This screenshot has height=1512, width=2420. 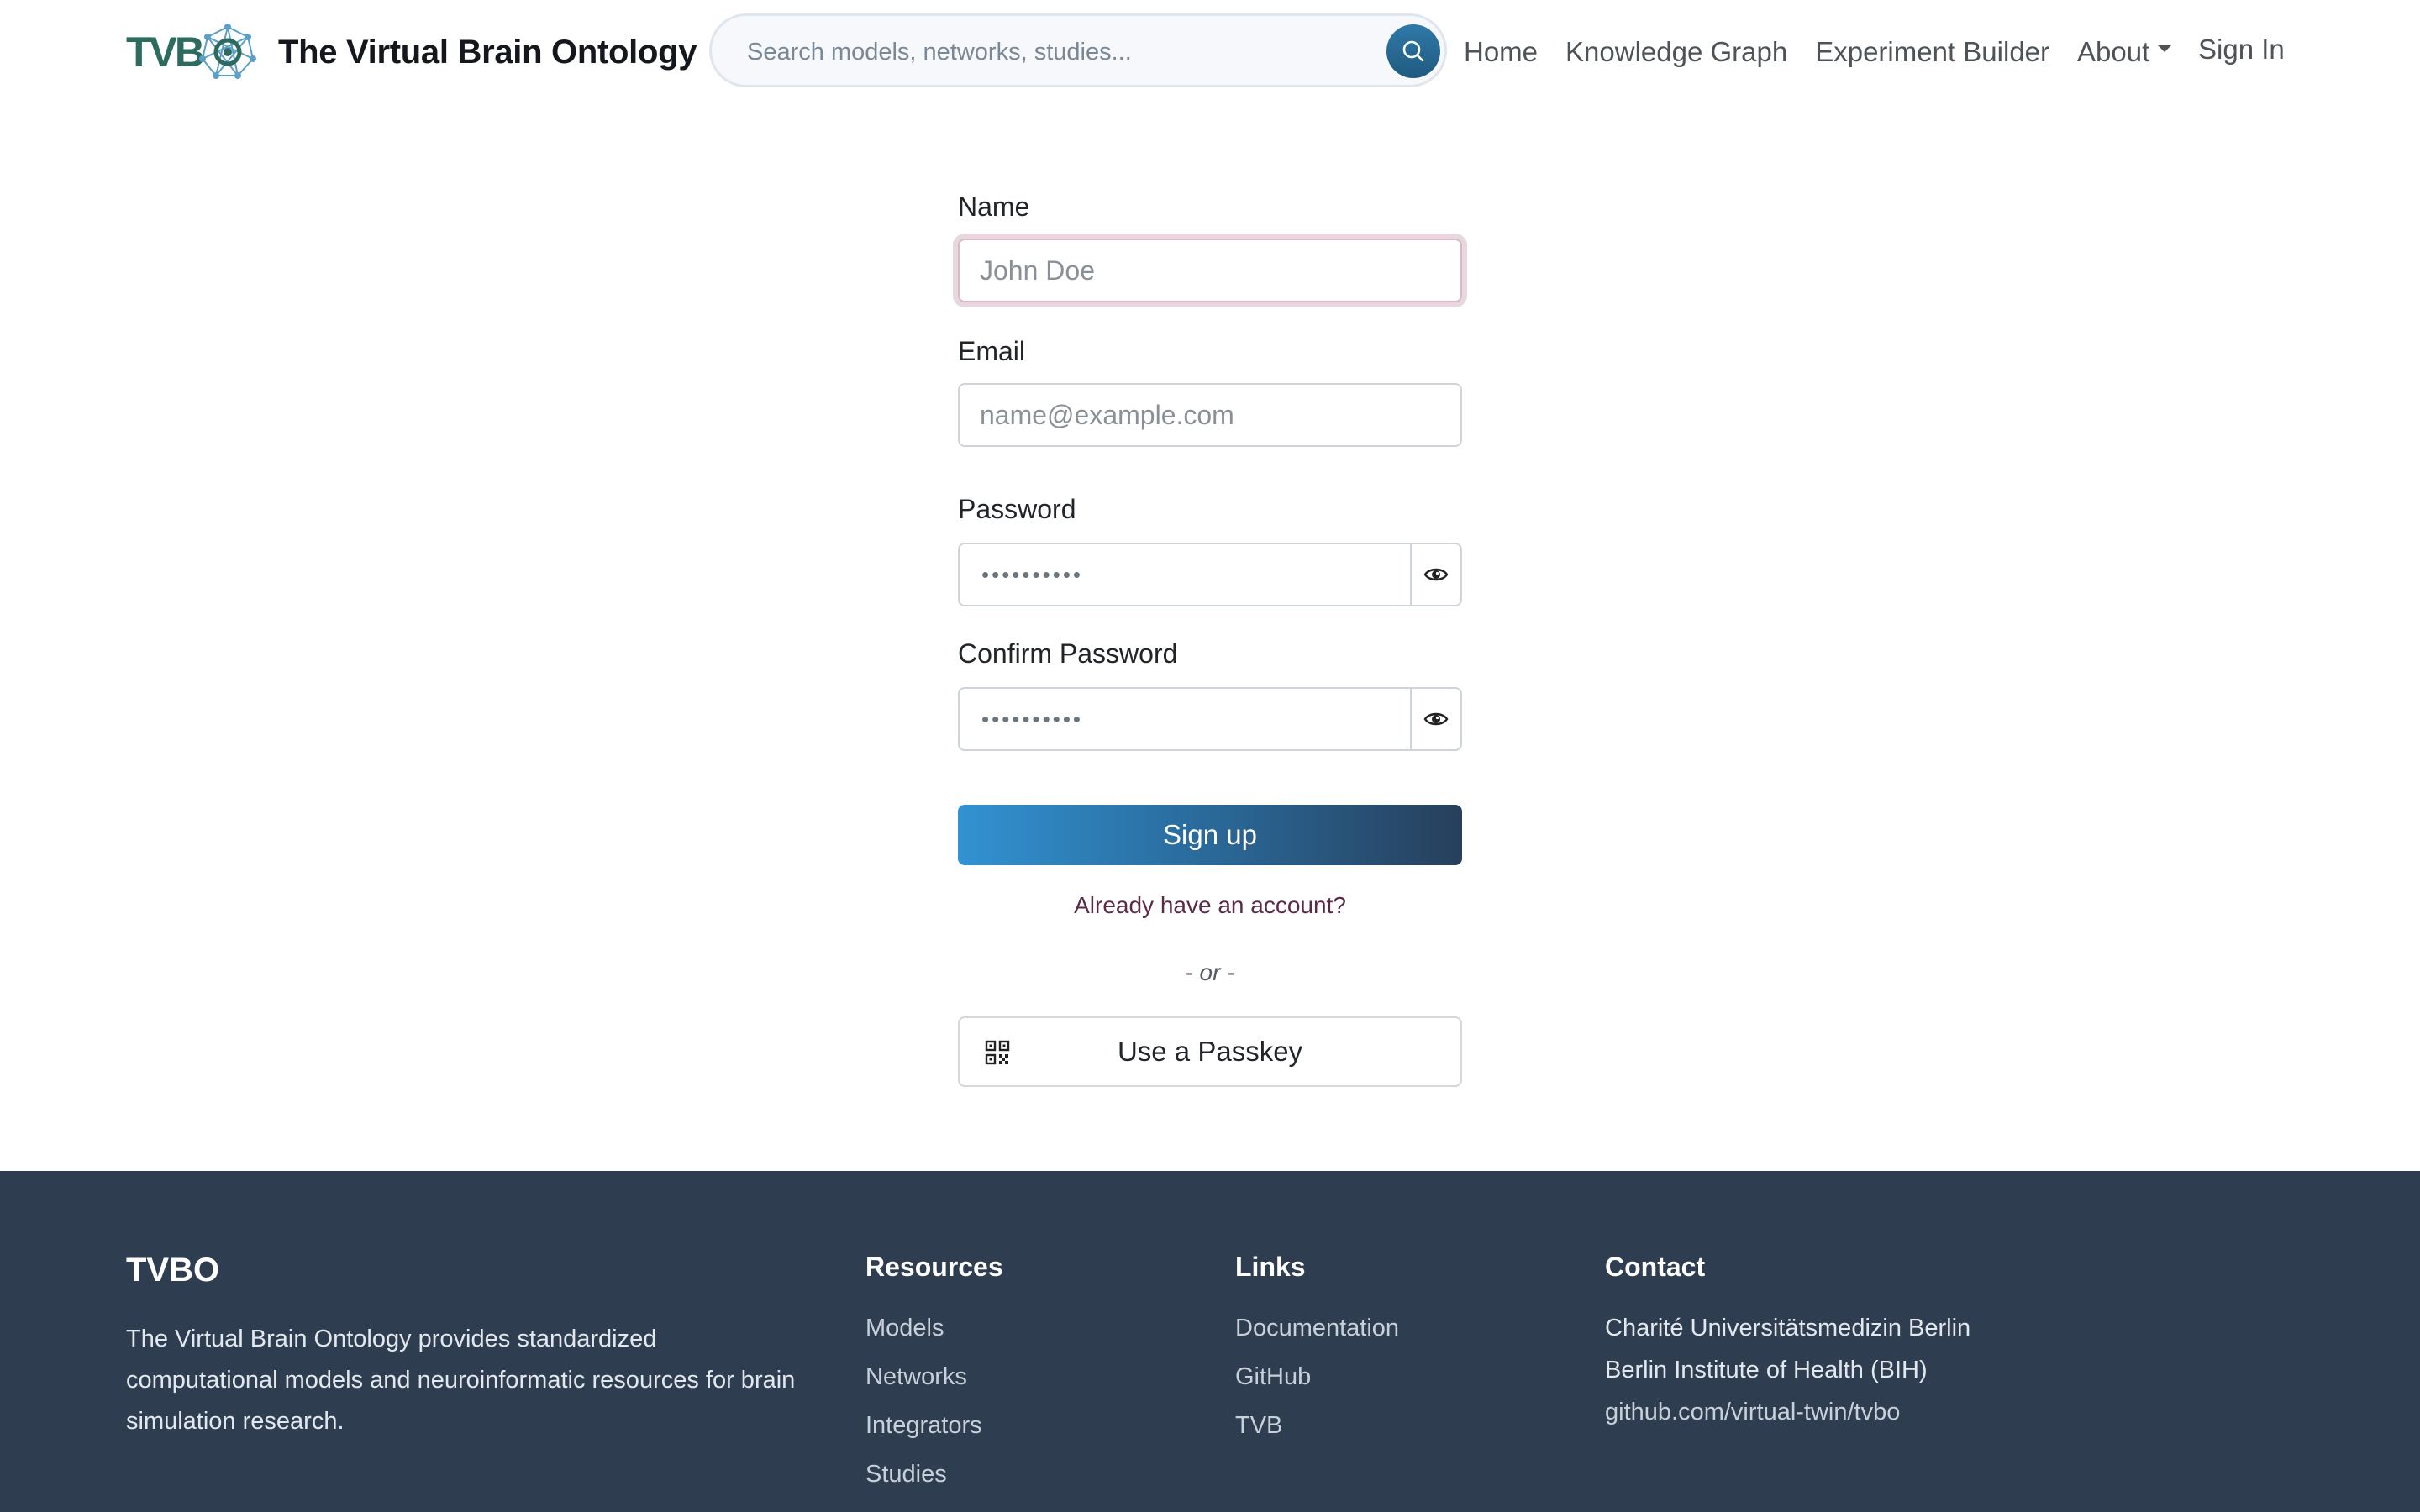 What do you see at coordinates (992, 351) in the screenshot?
I see `email-label: Email` at bounding box center [992, 351].